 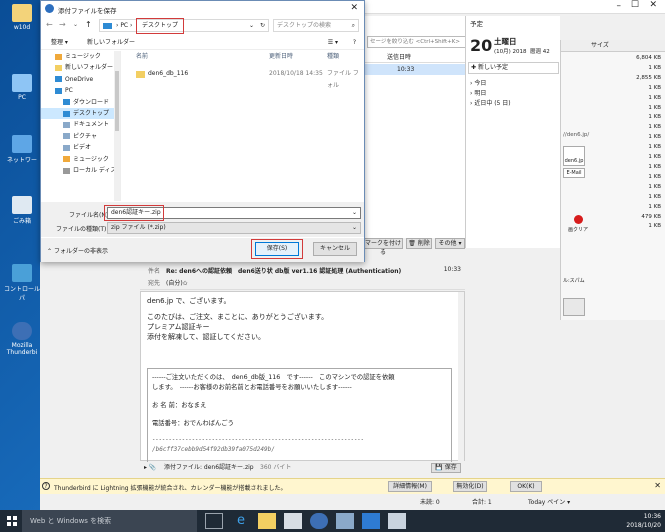 I want to click on minimize-icon: –, so click(x=619, y=6).